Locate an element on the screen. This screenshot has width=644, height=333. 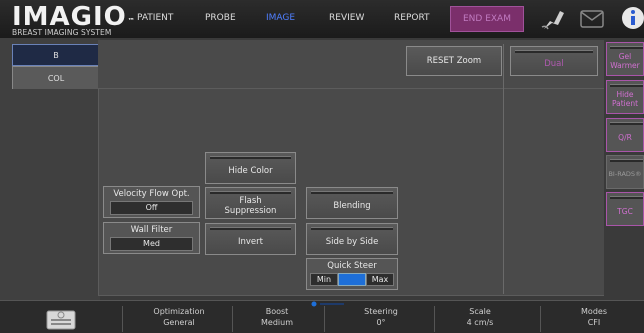
tab-review: REVIEW is located at coordinates (346, 18).